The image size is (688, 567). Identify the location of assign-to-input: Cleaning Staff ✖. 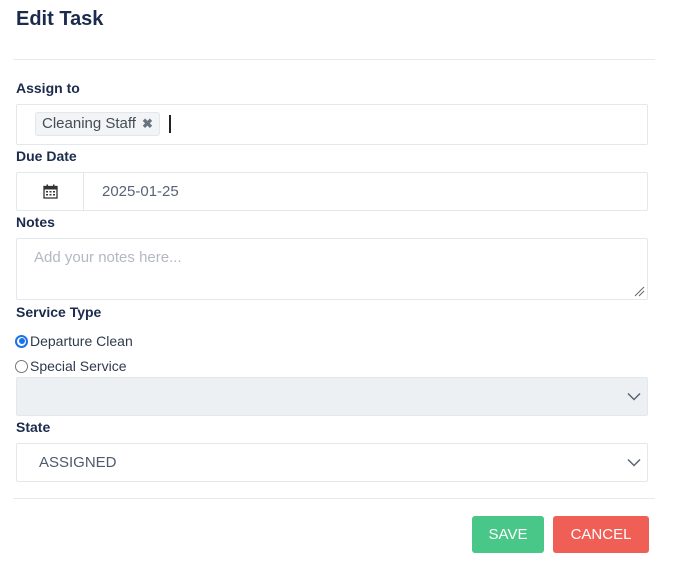
(332, 124).